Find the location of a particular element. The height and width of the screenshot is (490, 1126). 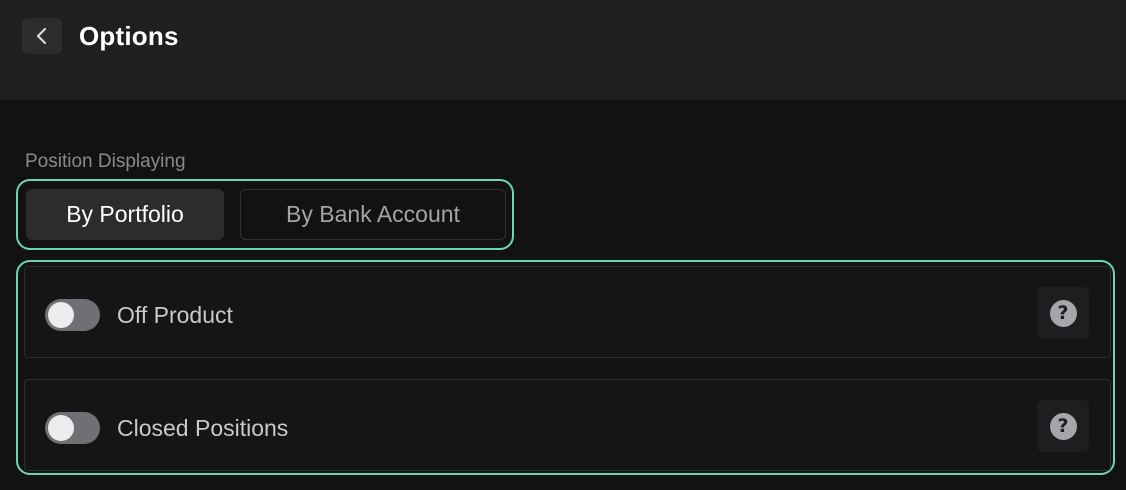

off-product-label: Off Product is located at coordinates (175, 315).